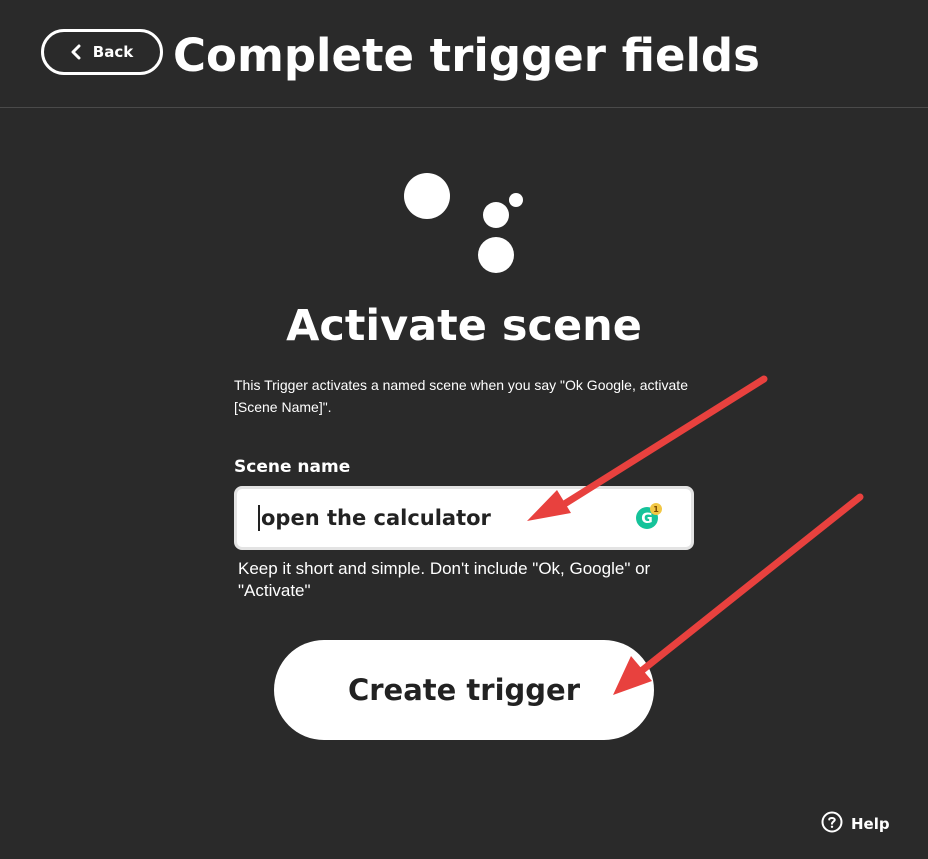  I want to click on help-label: Help, so click(870, 824).